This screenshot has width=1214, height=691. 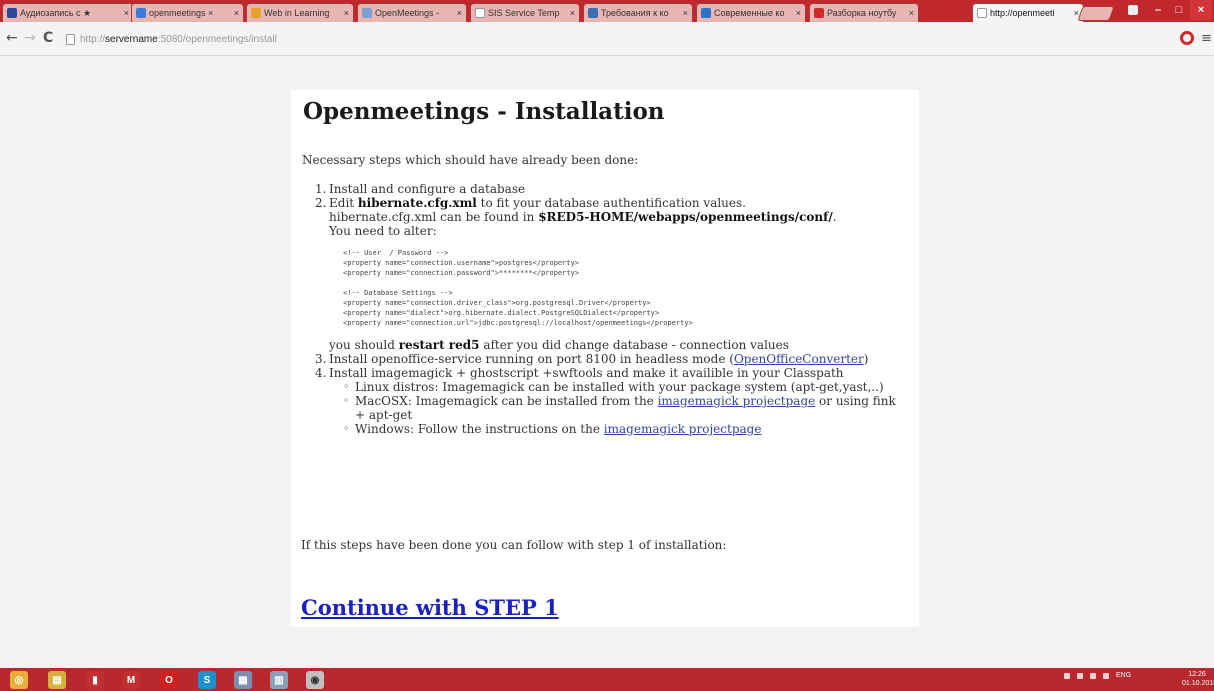 What do you see at coordinates (1201, 10) in the screenshot?
I see `close-window-button: ×` at bounding box center [1201, 10].